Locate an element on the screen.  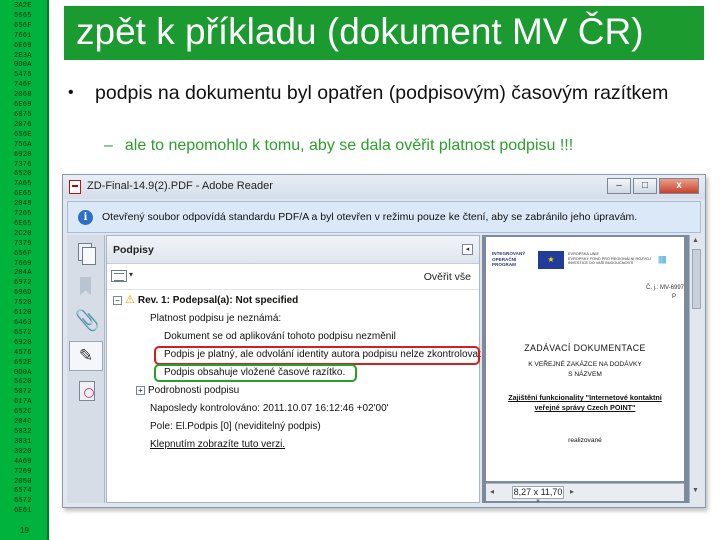
hex-code: 3031 is located at coordinates (23, 441).